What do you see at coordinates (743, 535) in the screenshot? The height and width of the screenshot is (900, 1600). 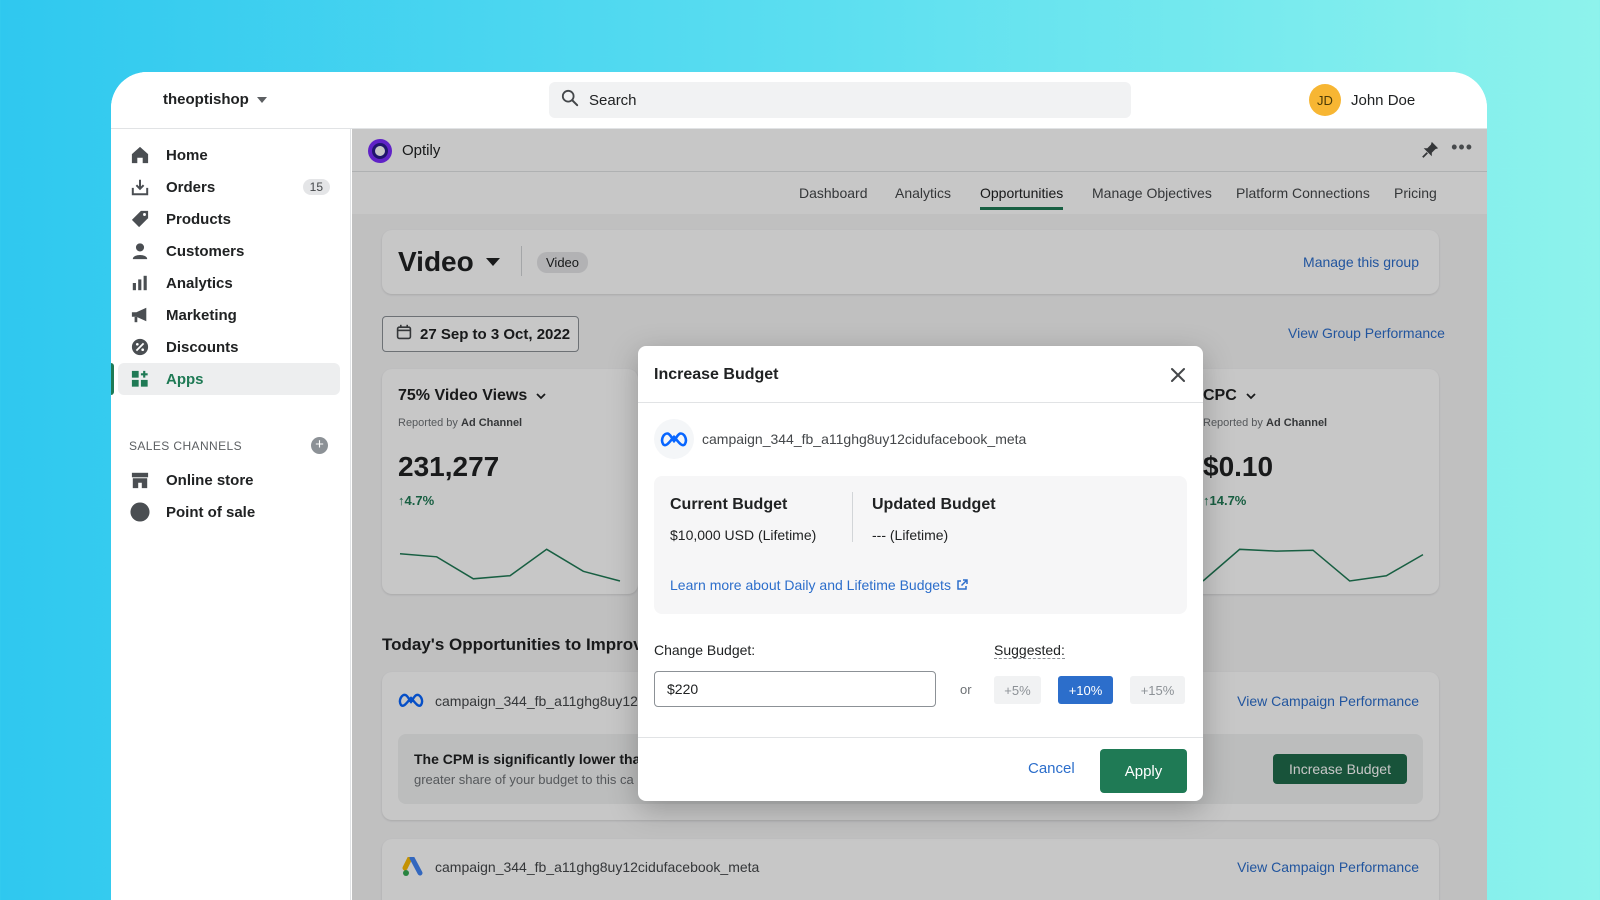 I see `current-budget-value: $10,000 USD (Lifetime)` at bounding box center [743, 535].